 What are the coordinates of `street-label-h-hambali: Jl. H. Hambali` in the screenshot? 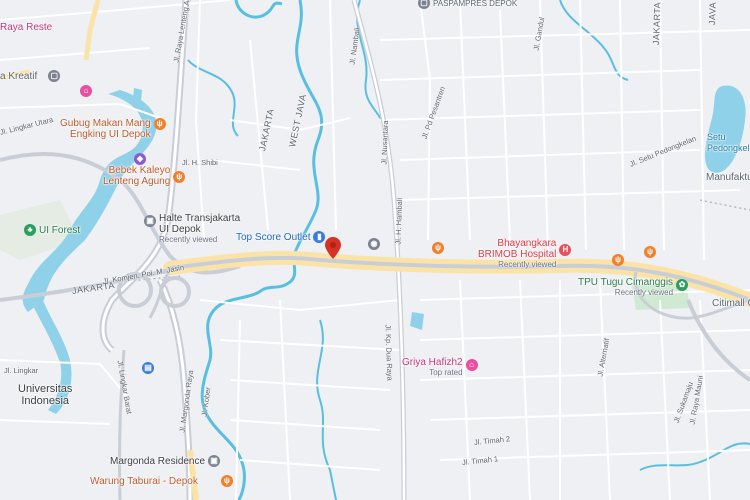 It's located at (399, 221).